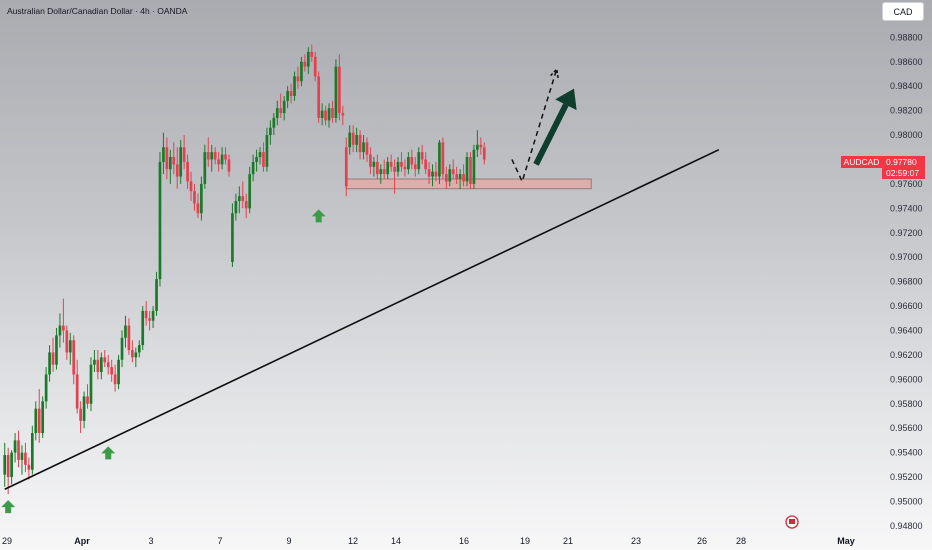 The height and width of the screenshot is (550, 932). What do you see at coordinates (906, 233) in the screenshot?
I see `y-tick-label: 0.97200` at bounding box center [906, 233].